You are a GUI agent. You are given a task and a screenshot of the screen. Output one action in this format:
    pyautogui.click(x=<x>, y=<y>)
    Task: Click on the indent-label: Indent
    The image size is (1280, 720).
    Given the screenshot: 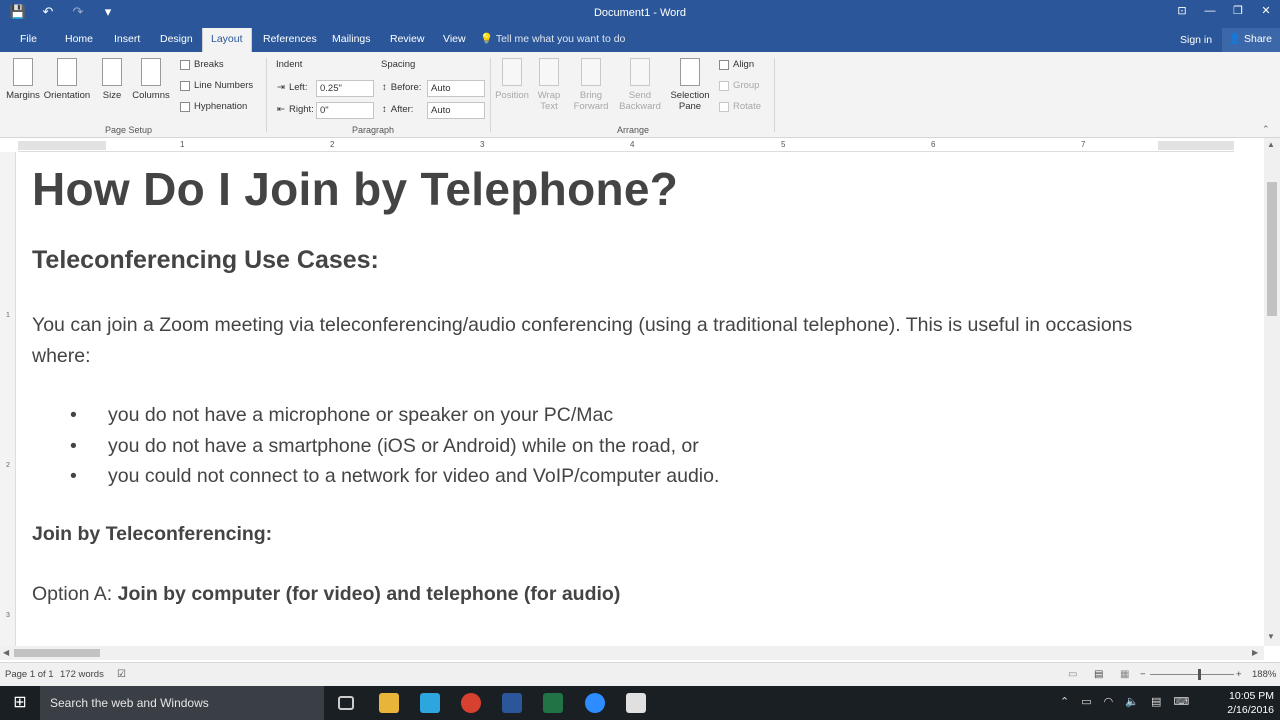 What is the action you would take?
    pyautogui.click(x=289, y=64)
    